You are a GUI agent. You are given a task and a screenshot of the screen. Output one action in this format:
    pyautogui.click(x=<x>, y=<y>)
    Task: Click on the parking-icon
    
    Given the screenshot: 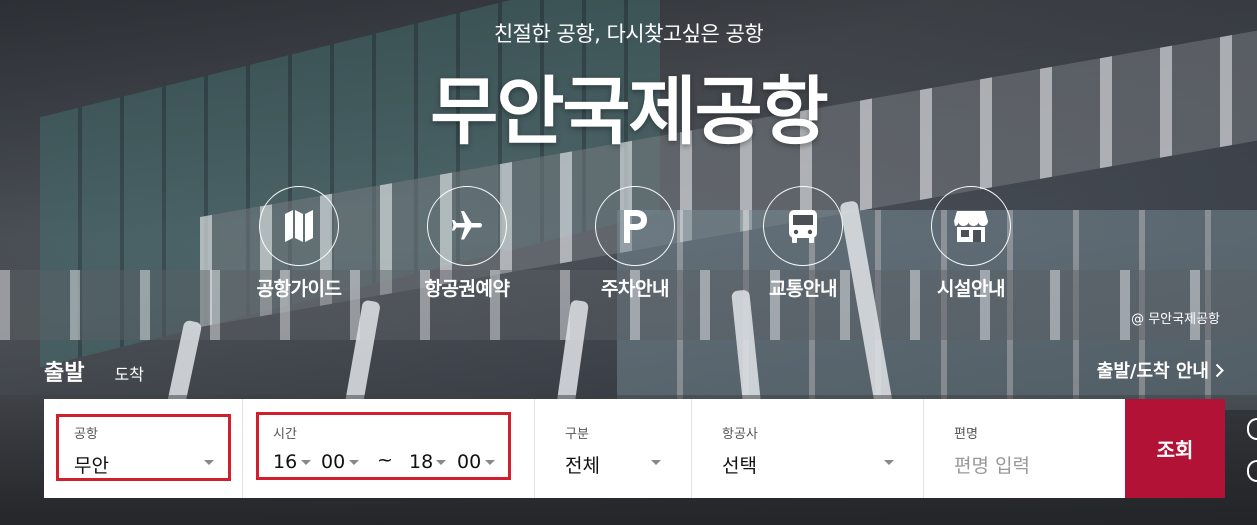 What is the action you would take?
    pyautogui.click(x=635, y=226)
    